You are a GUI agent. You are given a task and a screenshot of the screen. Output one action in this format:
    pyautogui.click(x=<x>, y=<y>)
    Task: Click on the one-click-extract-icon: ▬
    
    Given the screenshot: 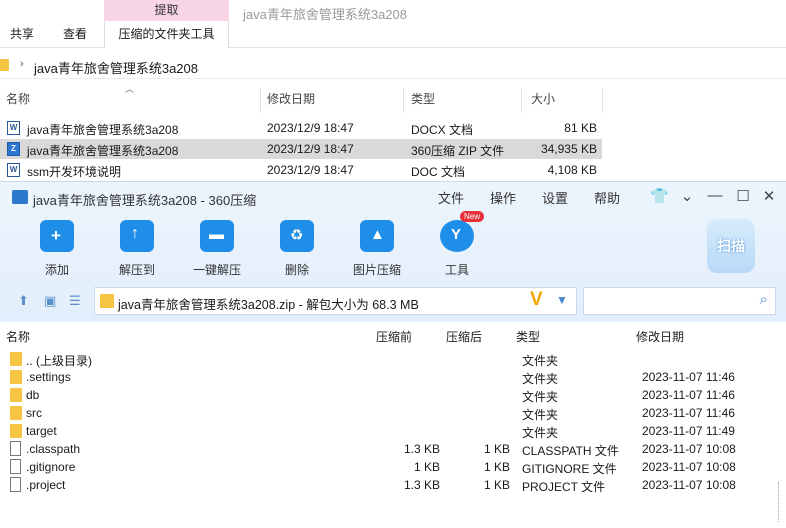 What is the action you would take?
    pyautogui.click(x=217, y=236)
    